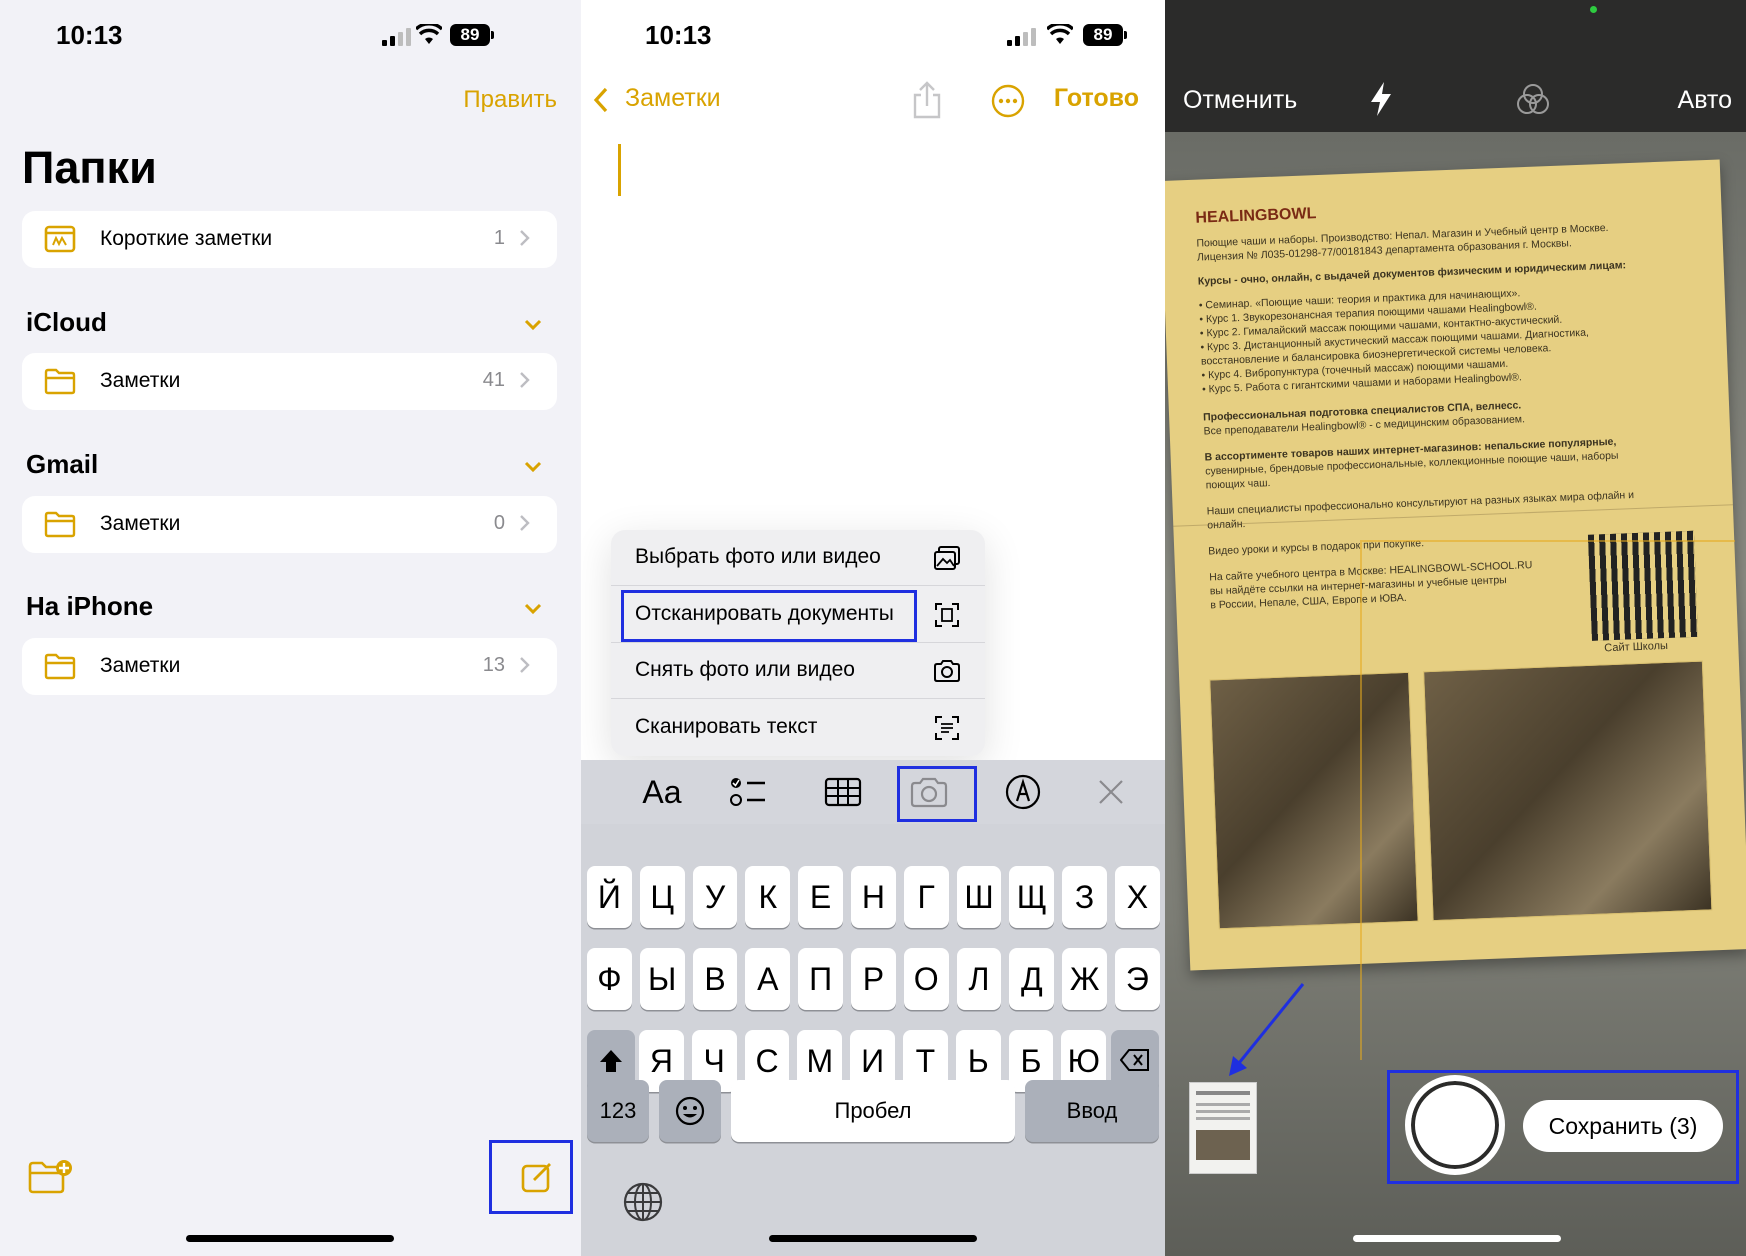  Describe the element at coordinates (979, 979) in the screenshot. I see `key: Л` at that location.